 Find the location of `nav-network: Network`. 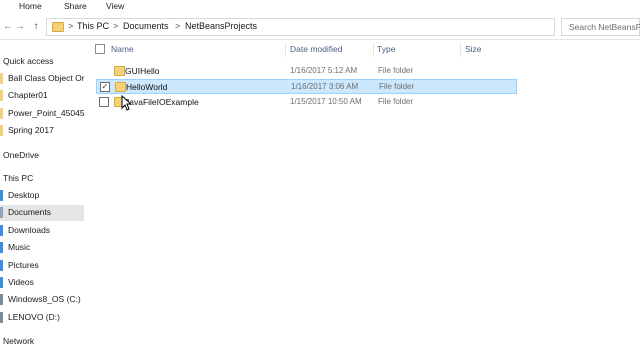

nav-network: Network is located at coordinates (45, 342).